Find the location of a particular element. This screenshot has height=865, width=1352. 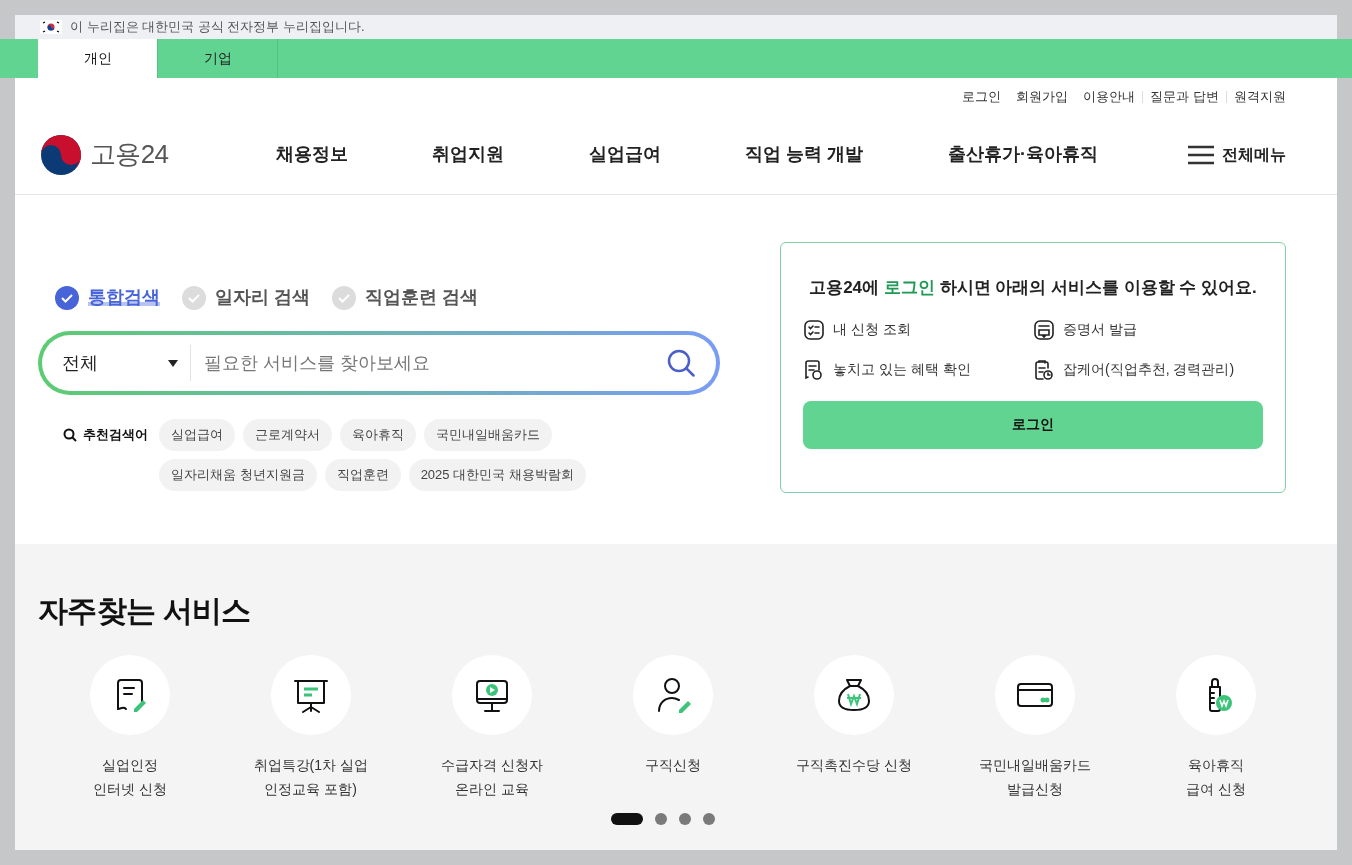

service-label: 인터넷 신청 is located at coordinates (129, 789).